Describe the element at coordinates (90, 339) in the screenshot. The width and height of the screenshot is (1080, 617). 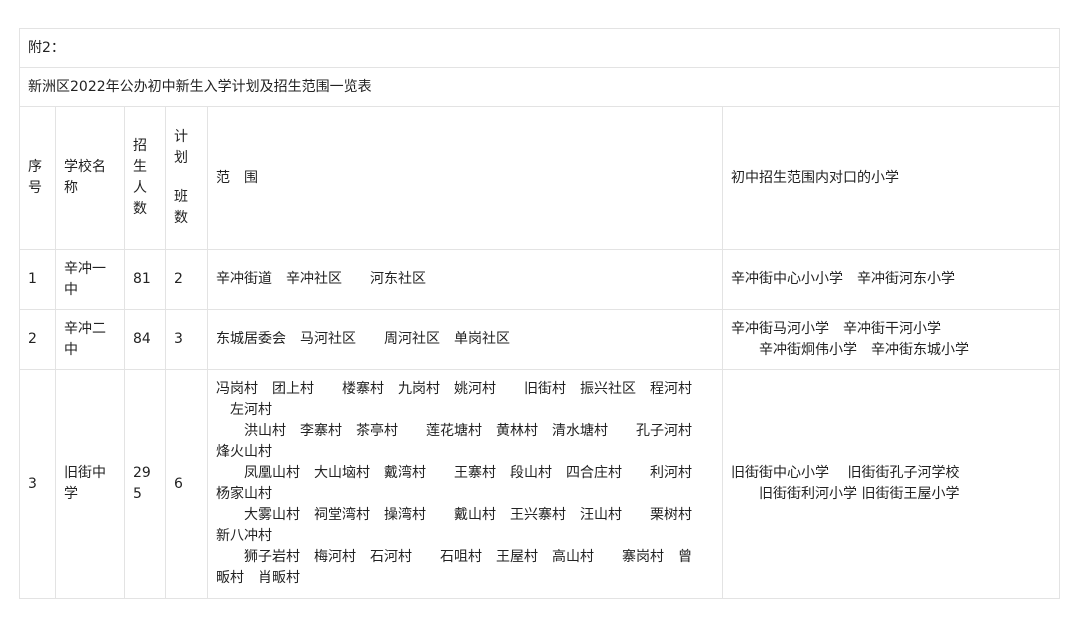
I see `row-school: 辛冲二中` at that location.